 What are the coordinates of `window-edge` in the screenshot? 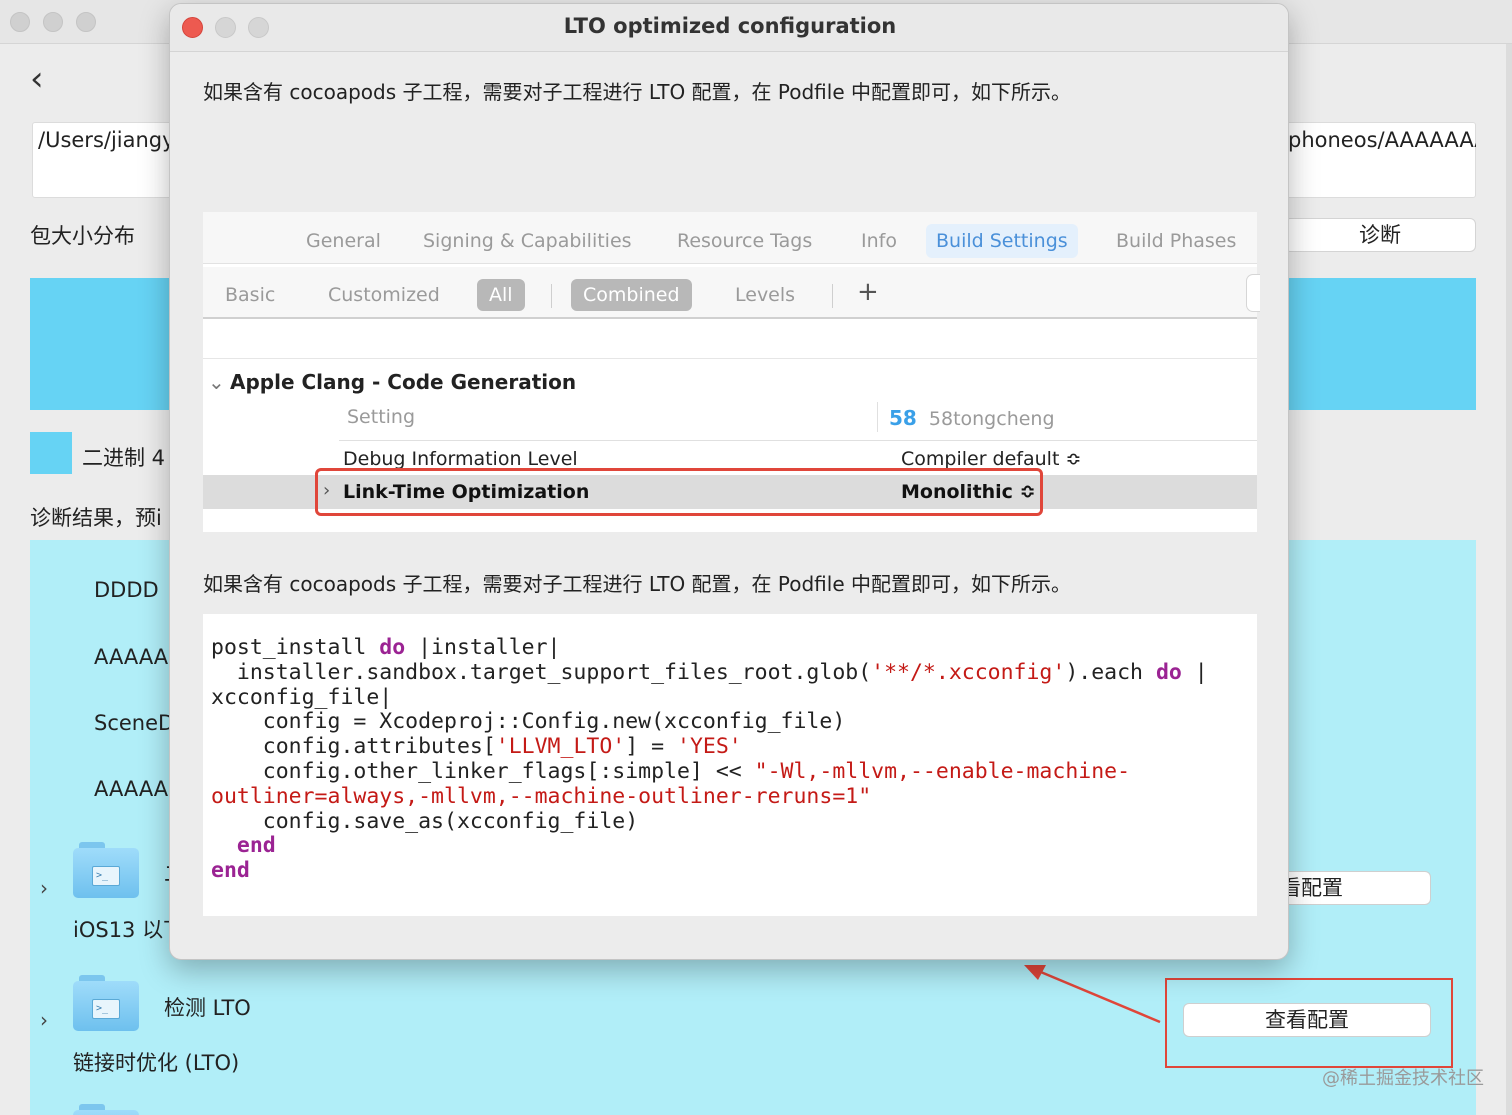 It's located at (1509, 579).